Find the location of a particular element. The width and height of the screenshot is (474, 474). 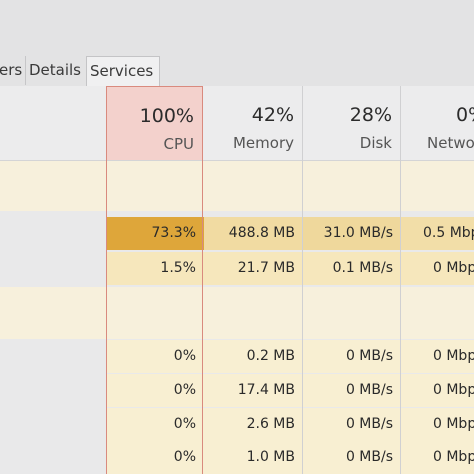

cpu-column-label: CPU is located at coordinates (179, 144).